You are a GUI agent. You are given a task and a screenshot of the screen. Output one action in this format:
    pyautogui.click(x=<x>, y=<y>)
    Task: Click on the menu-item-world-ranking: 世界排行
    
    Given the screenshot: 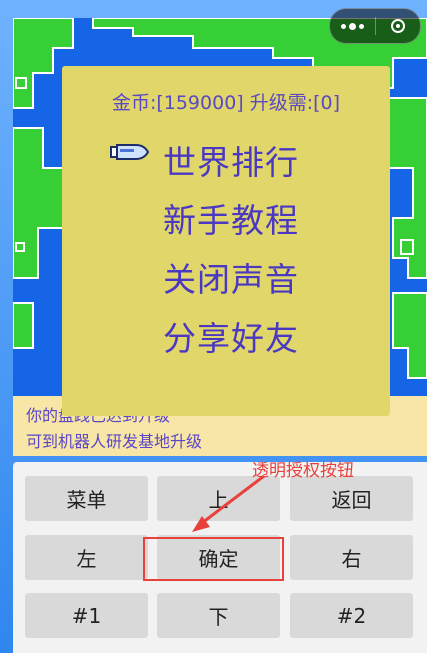 What is the action you would take?
    pyautogui.click(x=231, y=160)
    